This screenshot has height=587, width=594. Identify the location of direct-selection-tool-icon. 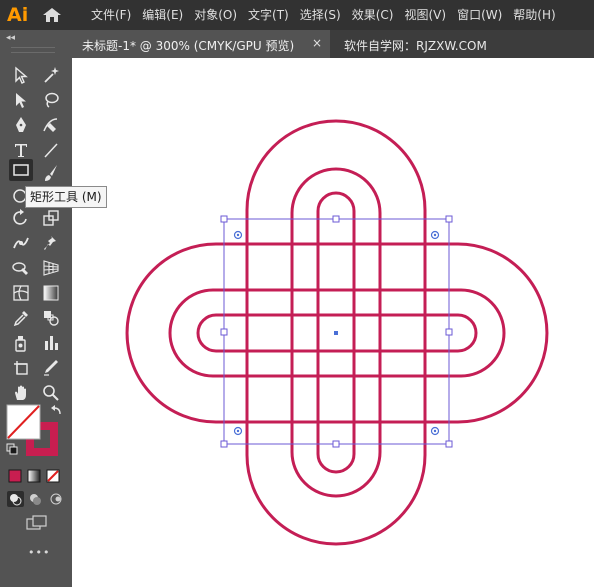
(21, 100).